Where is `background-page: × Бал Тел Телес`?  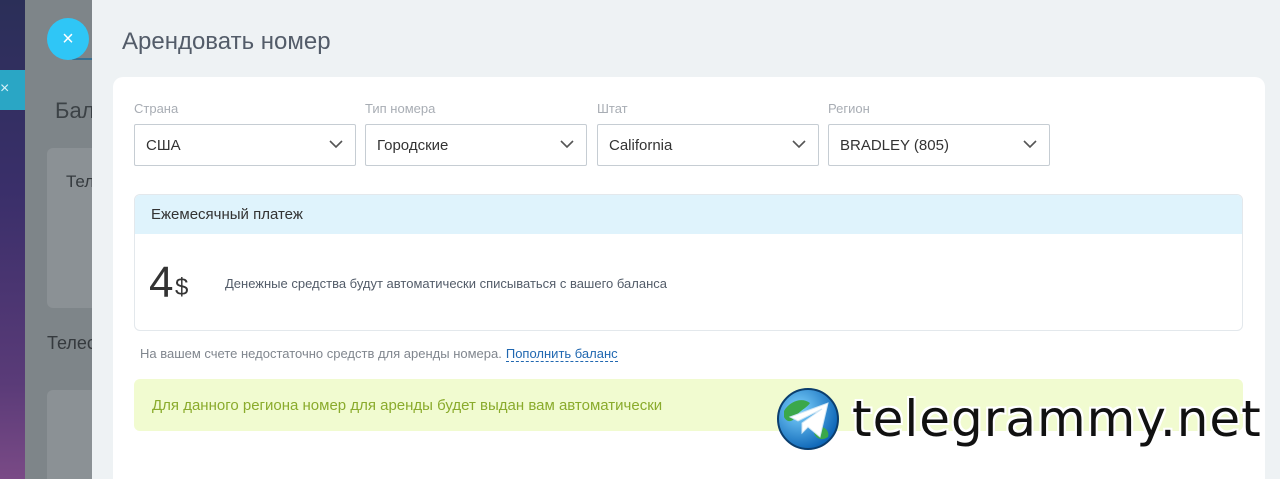 background-page: × Бал Тел Телес is located at coordinates (46, 239).